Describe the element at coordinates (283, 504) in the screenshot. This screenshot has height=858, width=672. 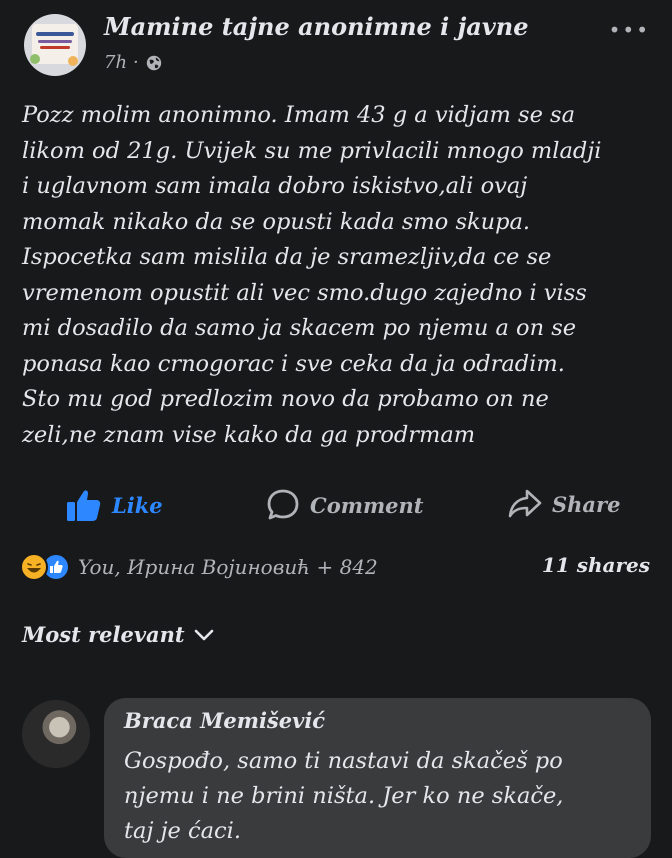
I see `comment-icon` at that location.